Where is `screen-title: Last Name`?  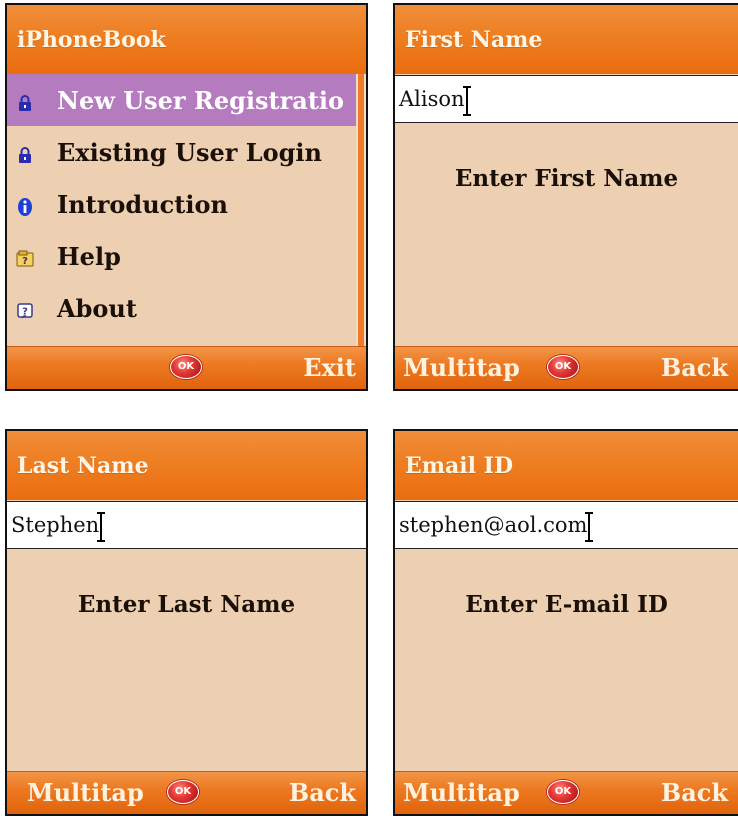 screen-title: Last Name is located at coordinates (186, 465).